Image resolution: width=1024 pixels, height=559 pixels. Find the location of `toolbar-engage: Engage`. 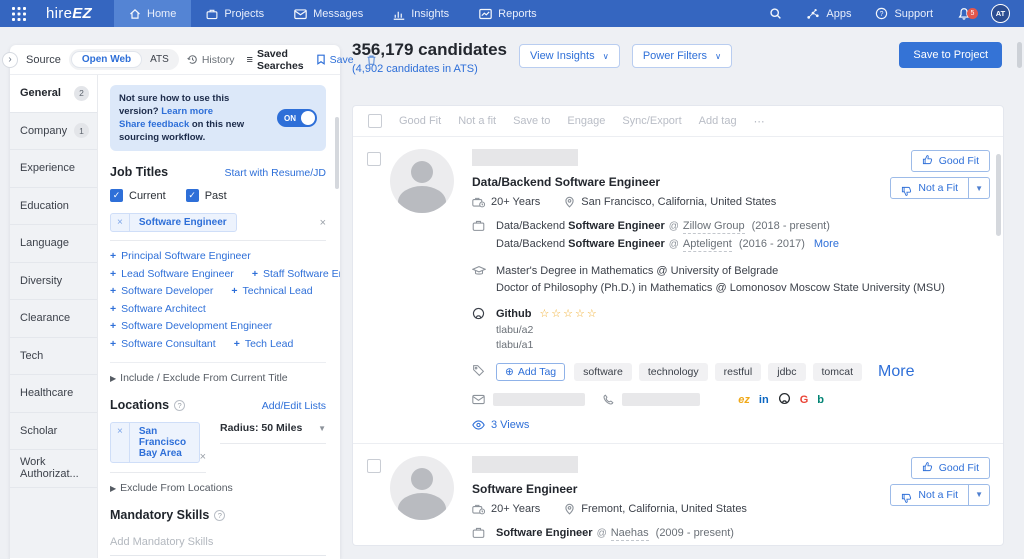

toolbar-engage: Engage is located at coordinates (586, 121).